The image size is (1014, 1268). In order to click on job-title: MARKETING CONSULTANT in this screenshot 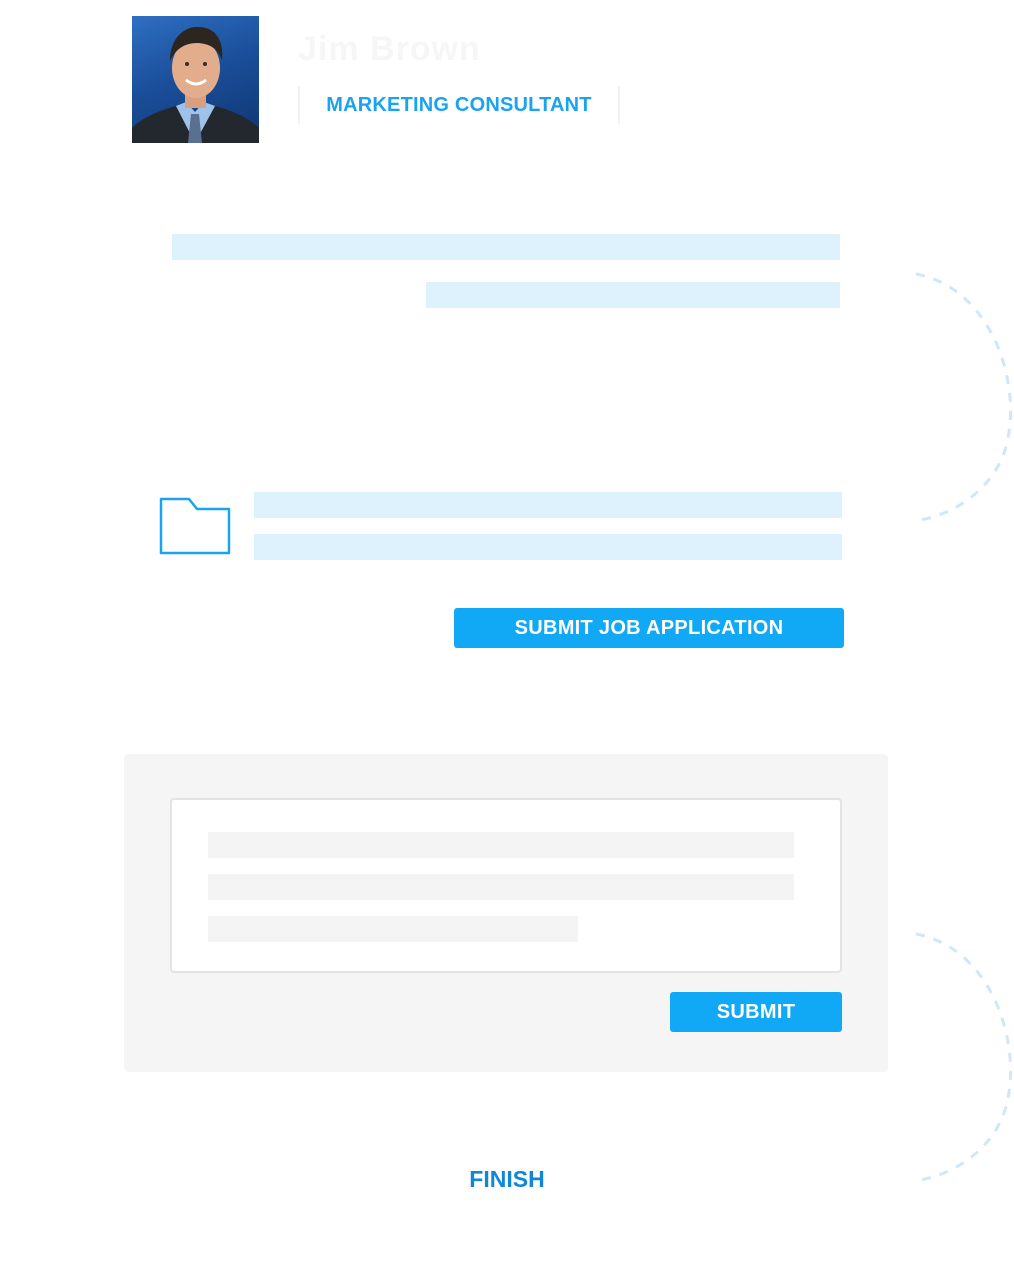, I will do `click(459, 104)`.